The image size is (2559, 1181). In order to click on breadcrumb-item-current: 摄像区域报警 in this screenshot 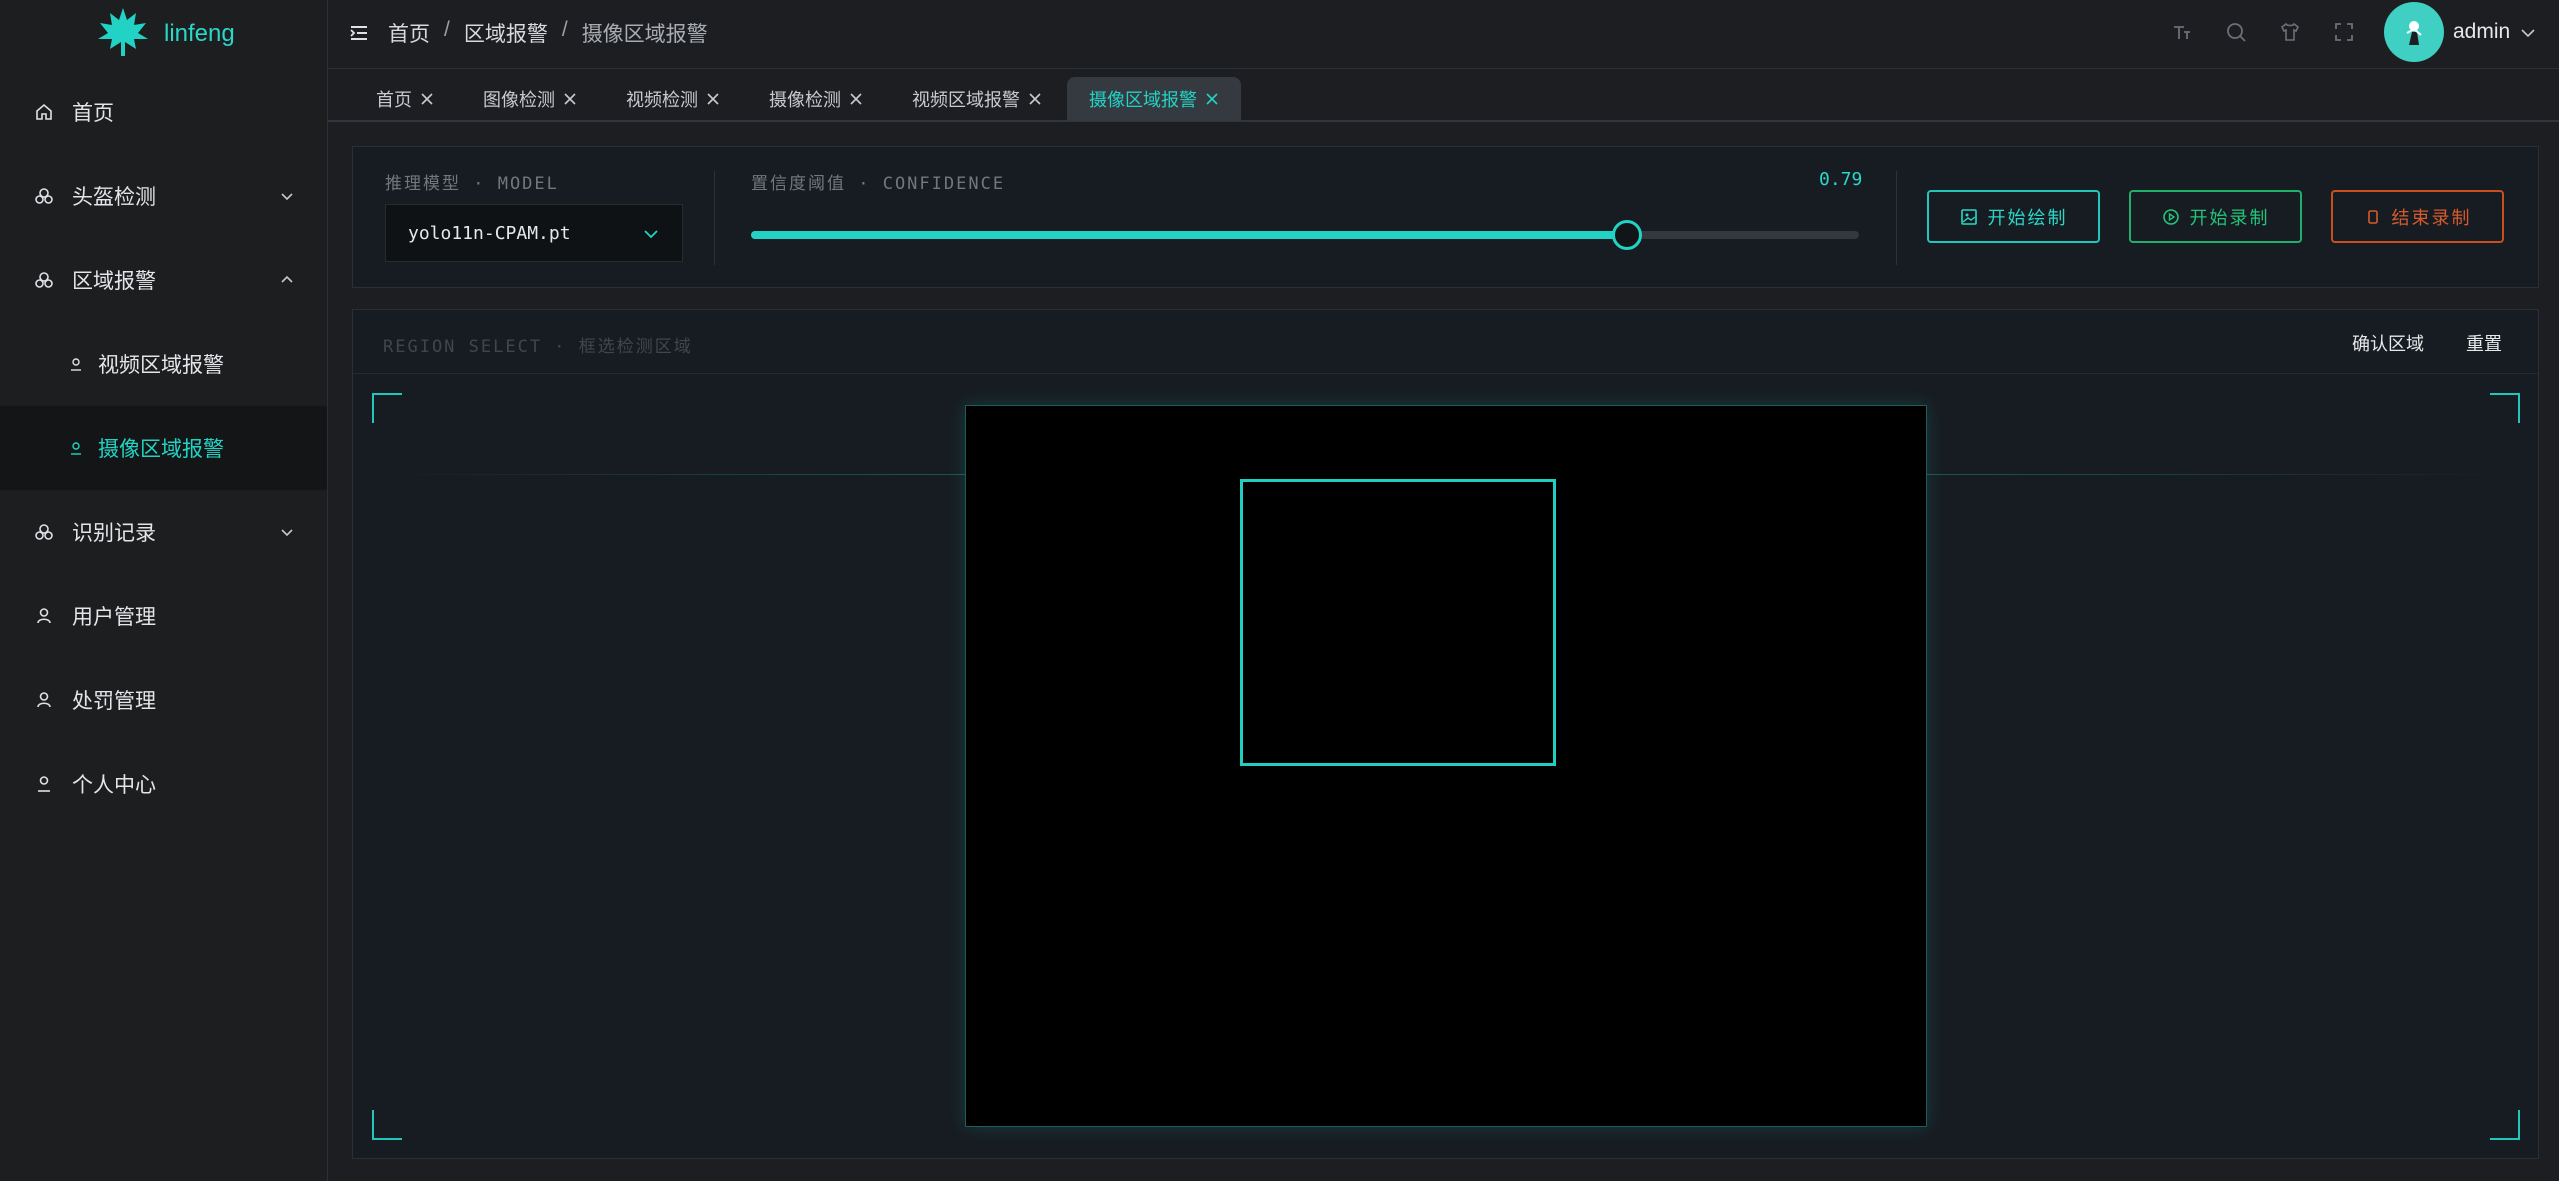, I will do `click(644, 34)`.